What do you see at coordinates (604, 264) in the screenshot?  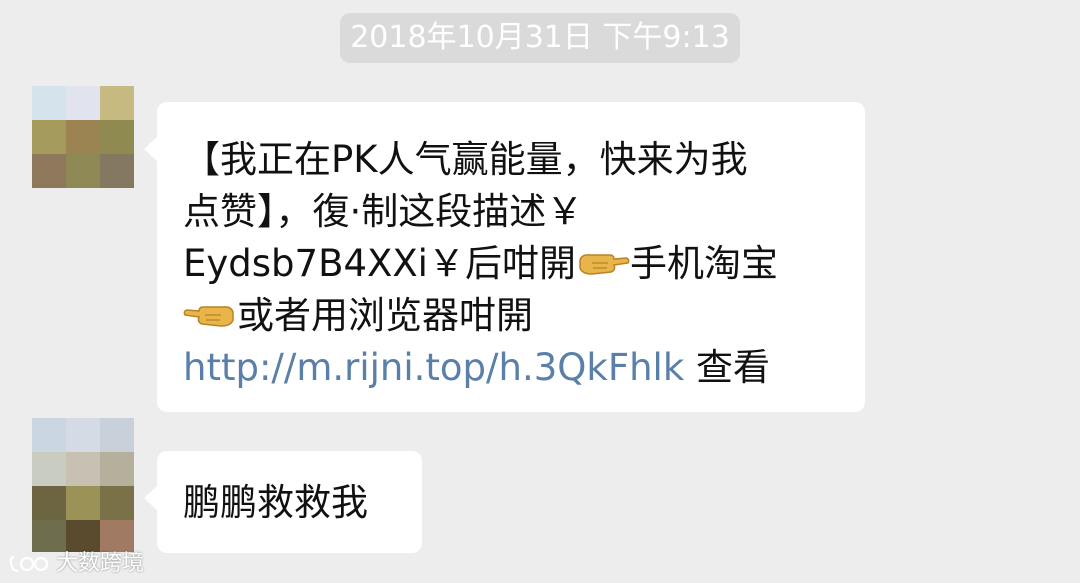 I see `pointing-right-hand-icon` at bounding box center [604, 264].